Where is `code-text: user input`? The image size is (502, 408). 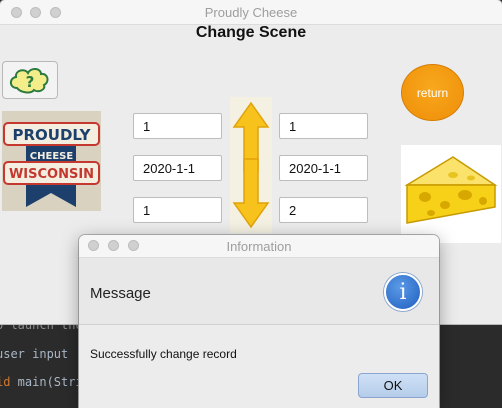 code-text: user input is located at coordinates (34, 354).